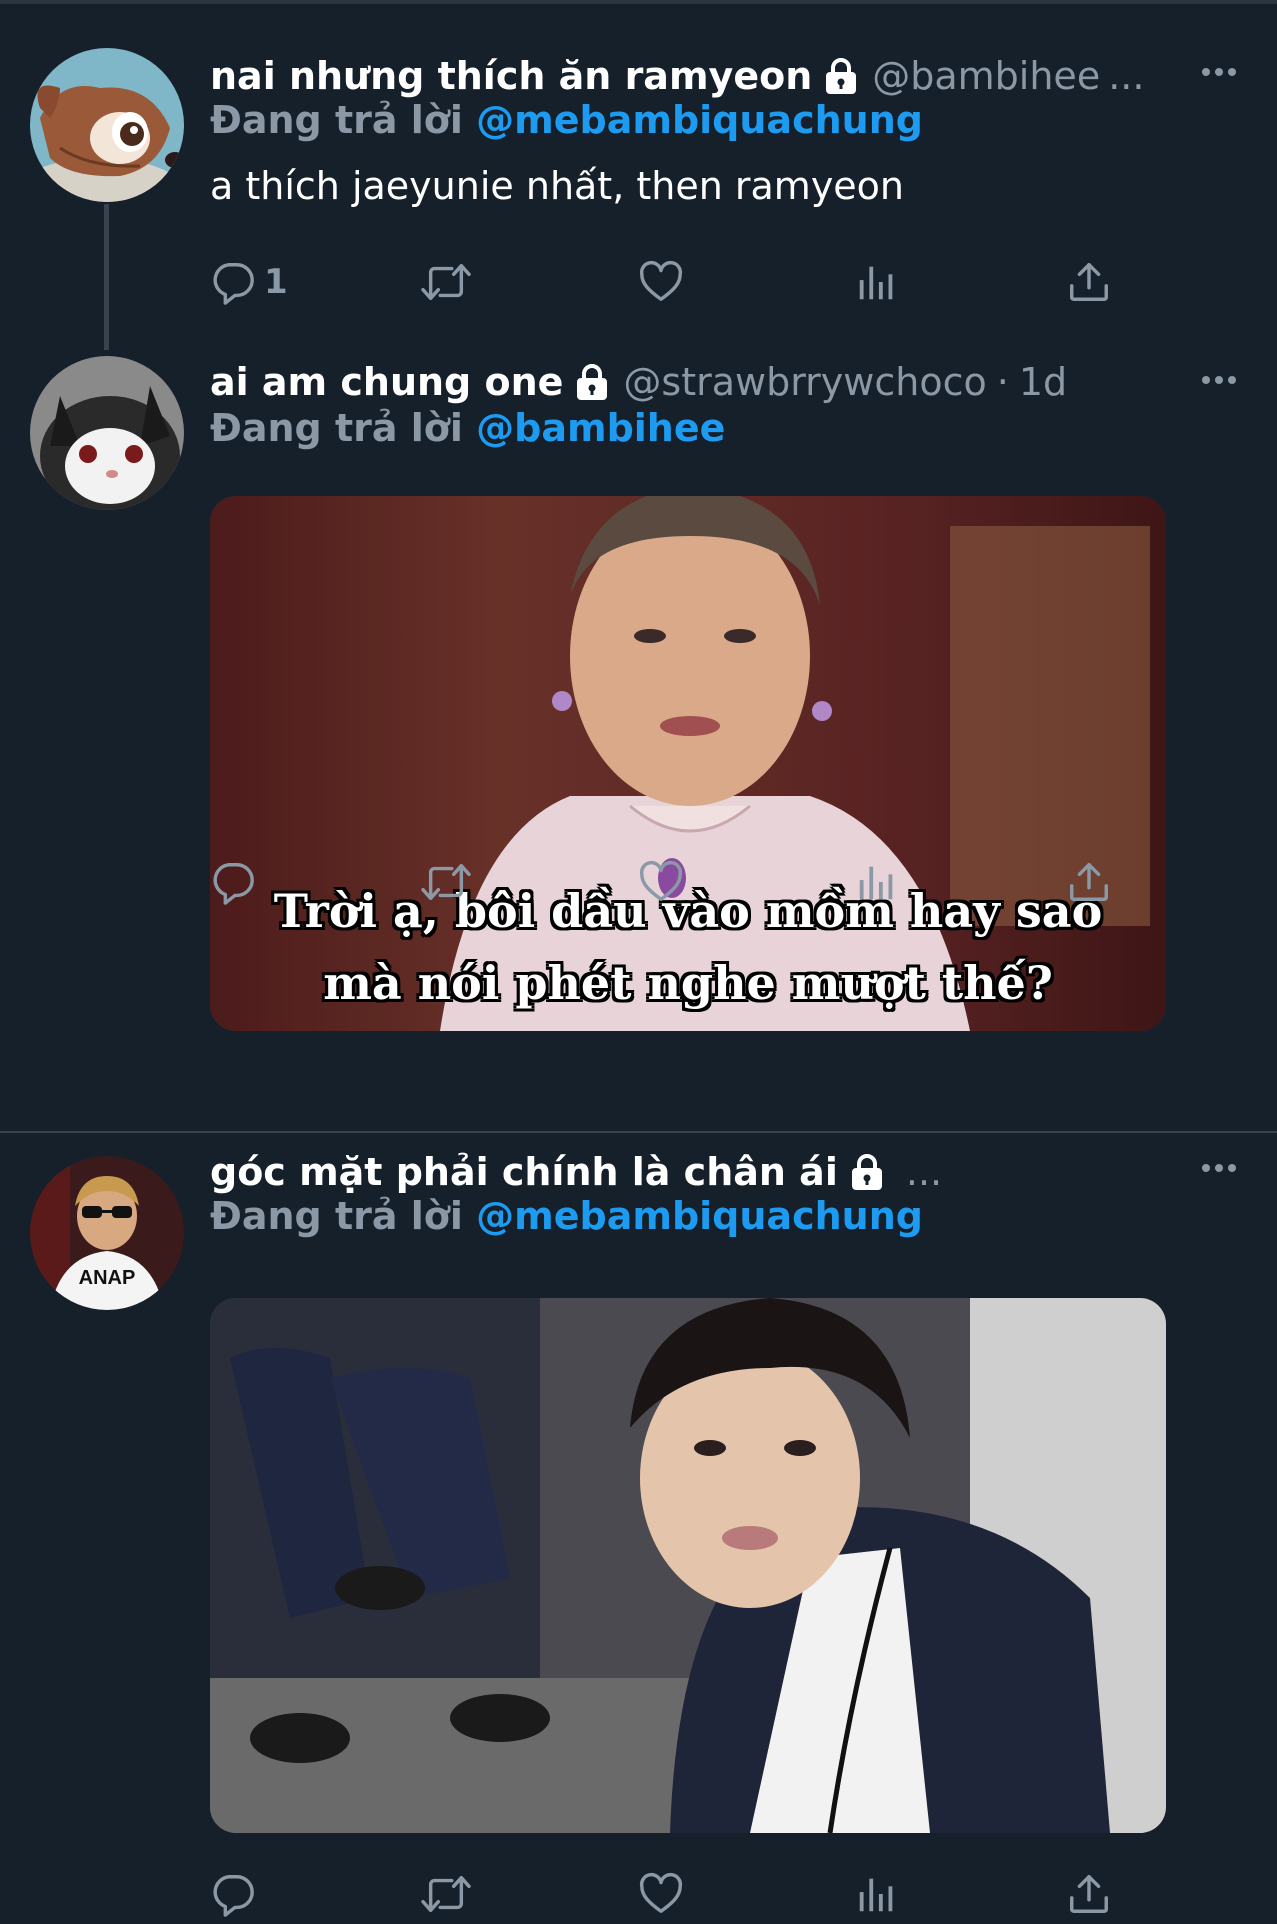  Describe the element at coordinates (1043, 382) in the screenshot. I see `timestamp: 1d` at that location.